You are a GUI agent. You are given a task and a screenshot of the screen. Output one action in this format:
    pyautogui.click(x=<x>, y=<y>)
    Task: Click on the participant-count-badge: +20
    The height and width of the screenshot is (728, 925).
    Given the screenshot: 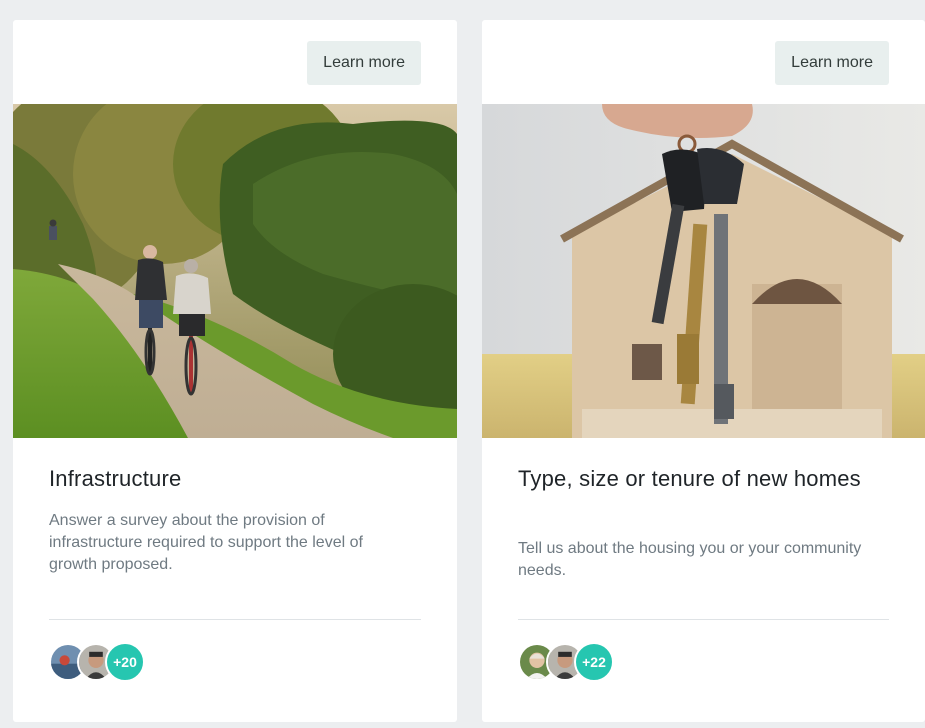 What is the action you would take?
    pyautogui.click(x=125, y=662)
    